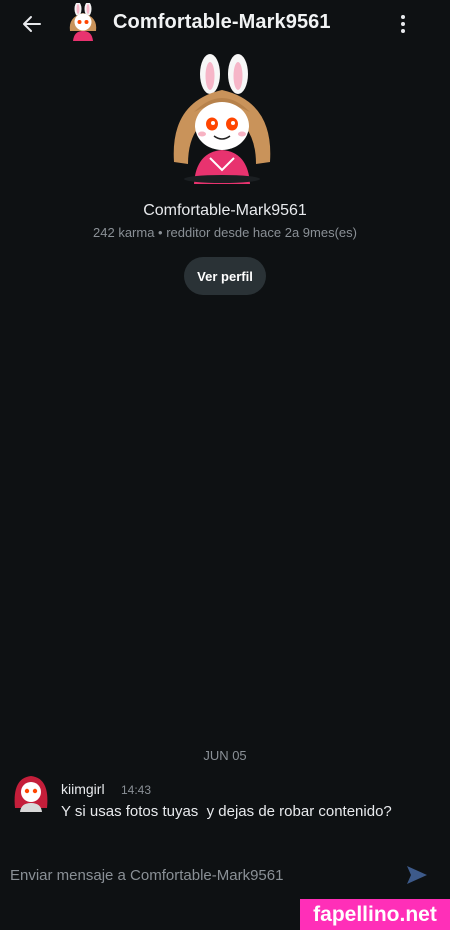 Image resolution: width=450 pixels, height=930 pixels. I want to click on message-author-avatar, so click(31, 792).